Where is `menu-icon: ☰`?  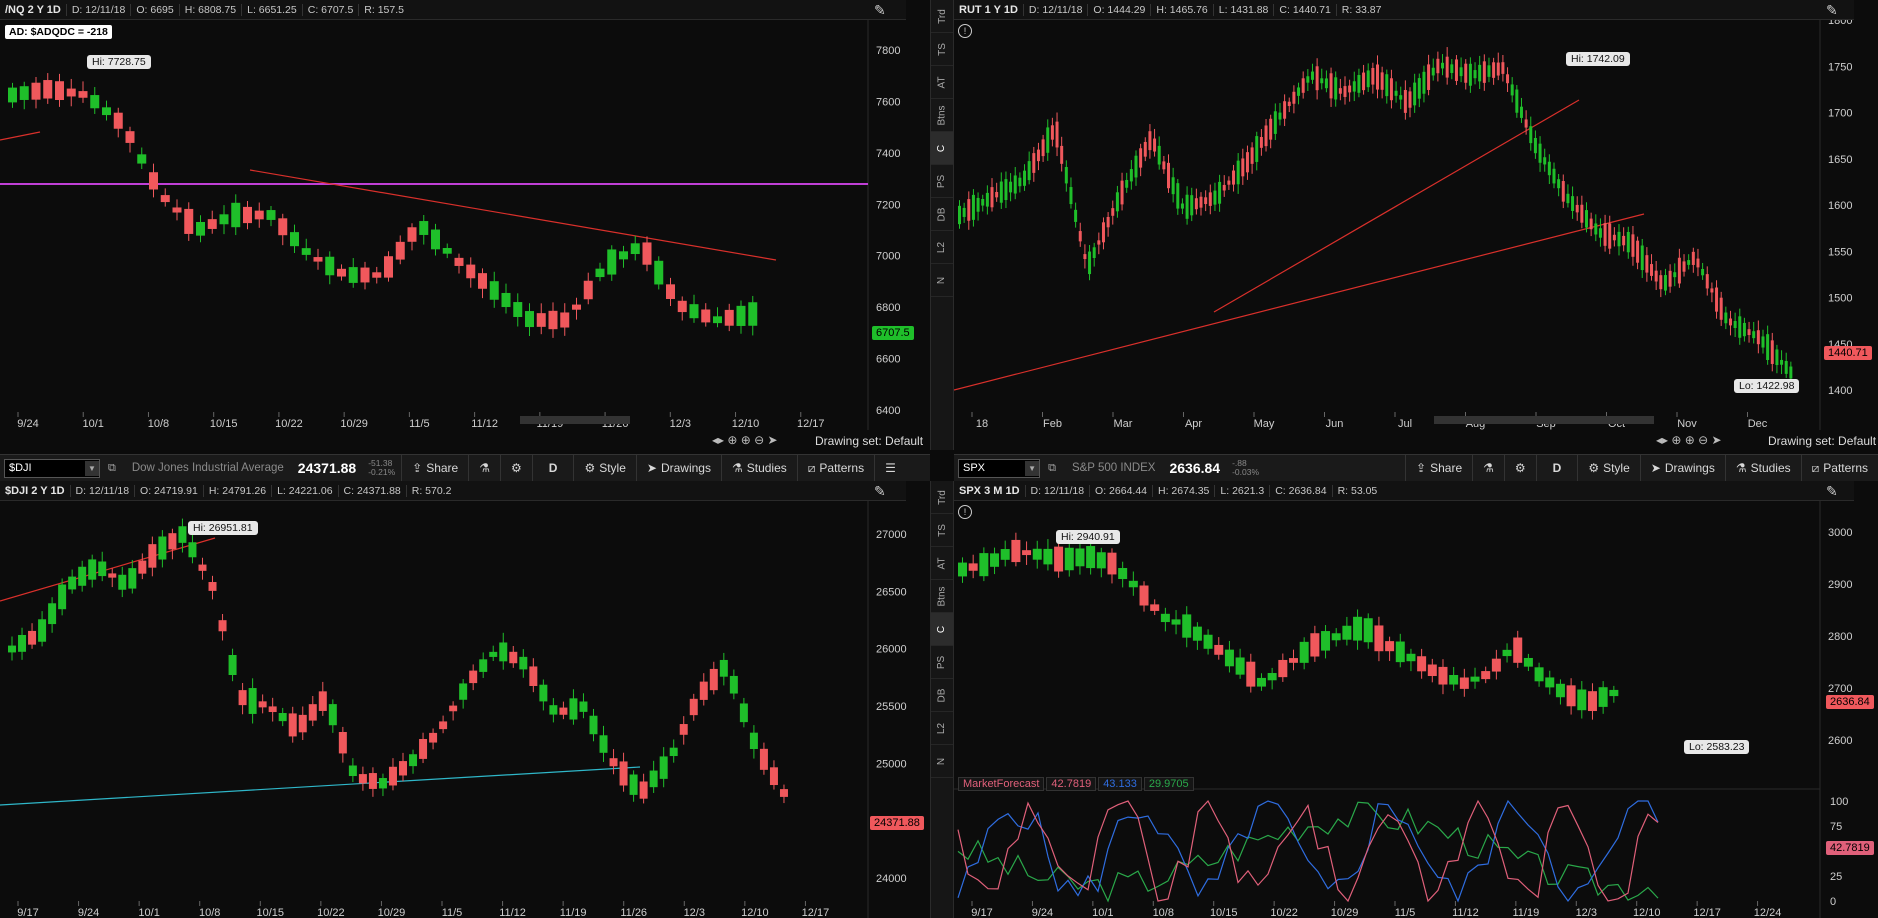
menu-icon: ☰ is located at coordinates (890, 468).